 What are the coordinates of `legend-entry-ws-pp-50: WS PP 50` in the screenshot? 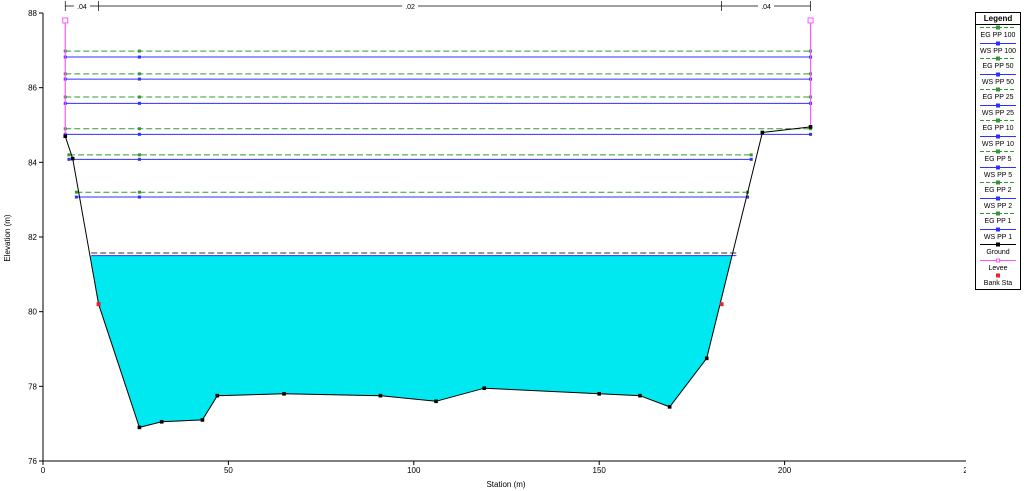 It's located at (998, 80).